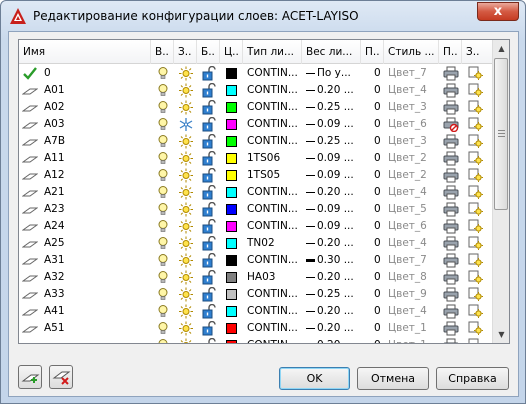  I want to click on layer-row: A23 CONTIN... 0.09 ... 0 Цвет_5, so click(256, 209).